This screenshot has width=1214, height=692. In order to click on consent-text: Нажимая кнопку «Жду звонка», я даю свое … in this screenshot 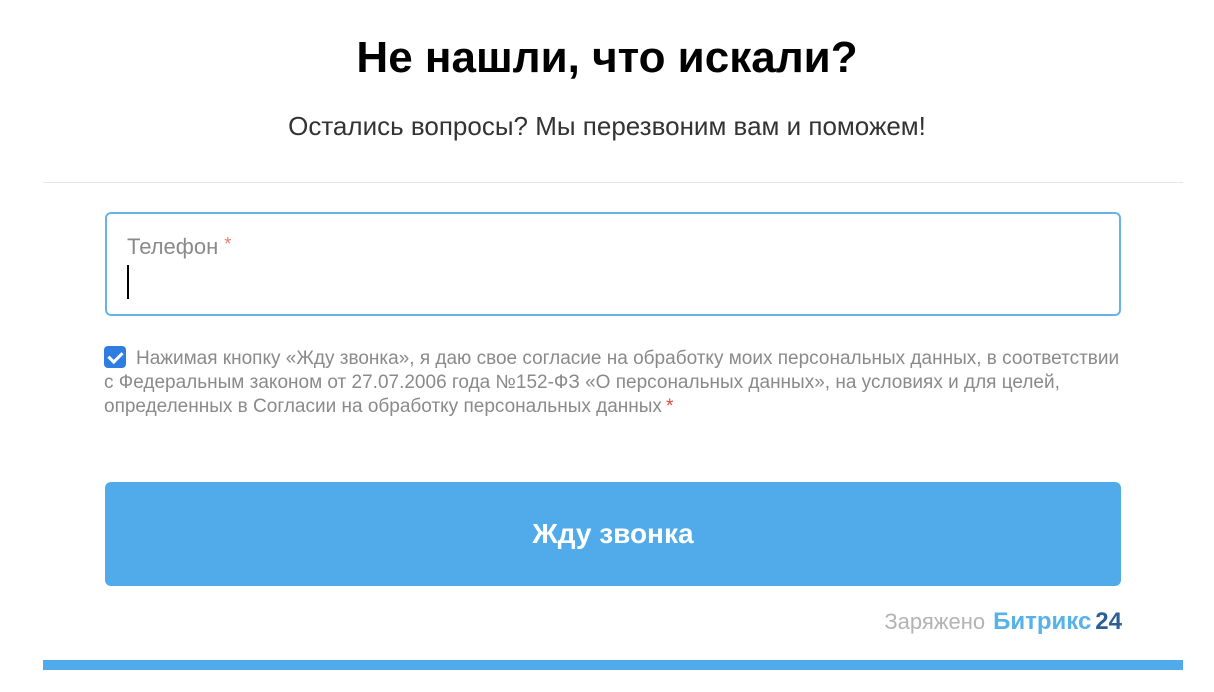, I will do `click(612, 382)`.